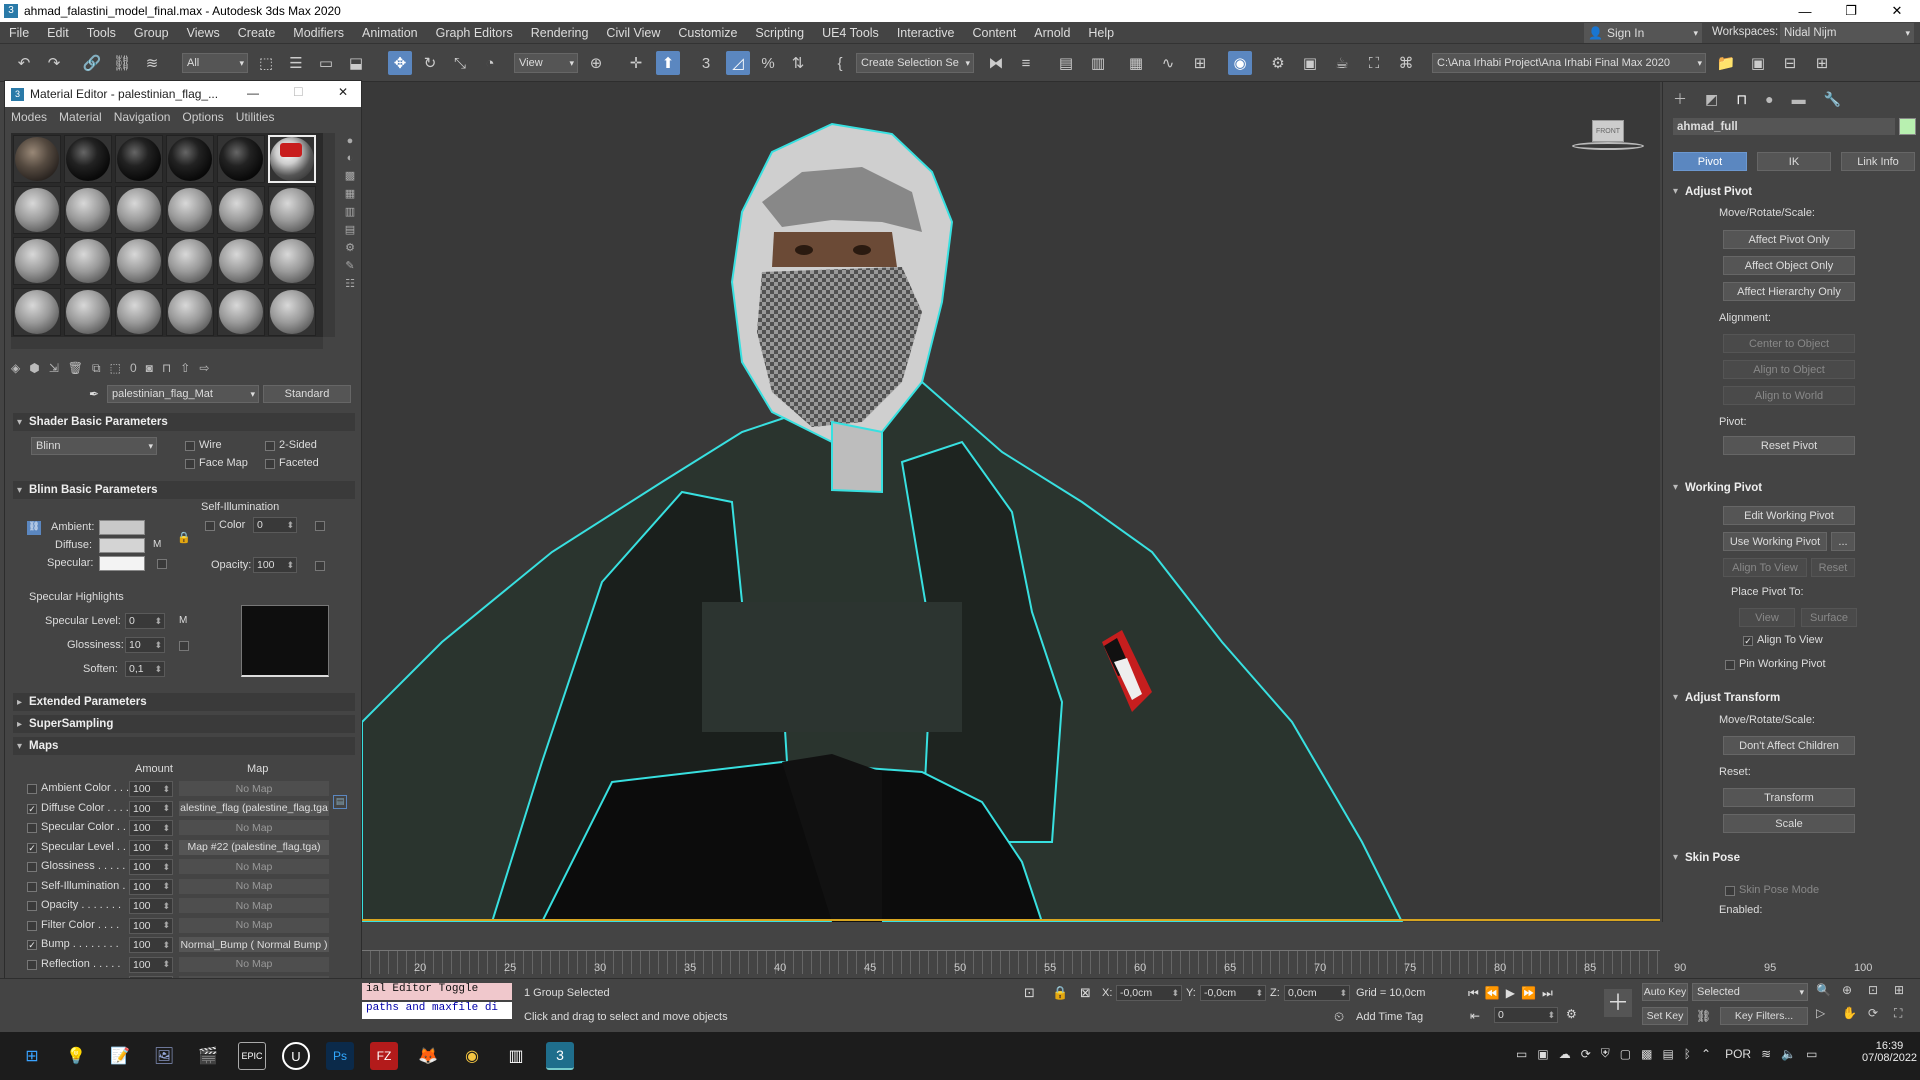  Describe the element at coordinates (1880, 993) in the screenshot. I see `zoom-extents-icon: ⊡` at that location.